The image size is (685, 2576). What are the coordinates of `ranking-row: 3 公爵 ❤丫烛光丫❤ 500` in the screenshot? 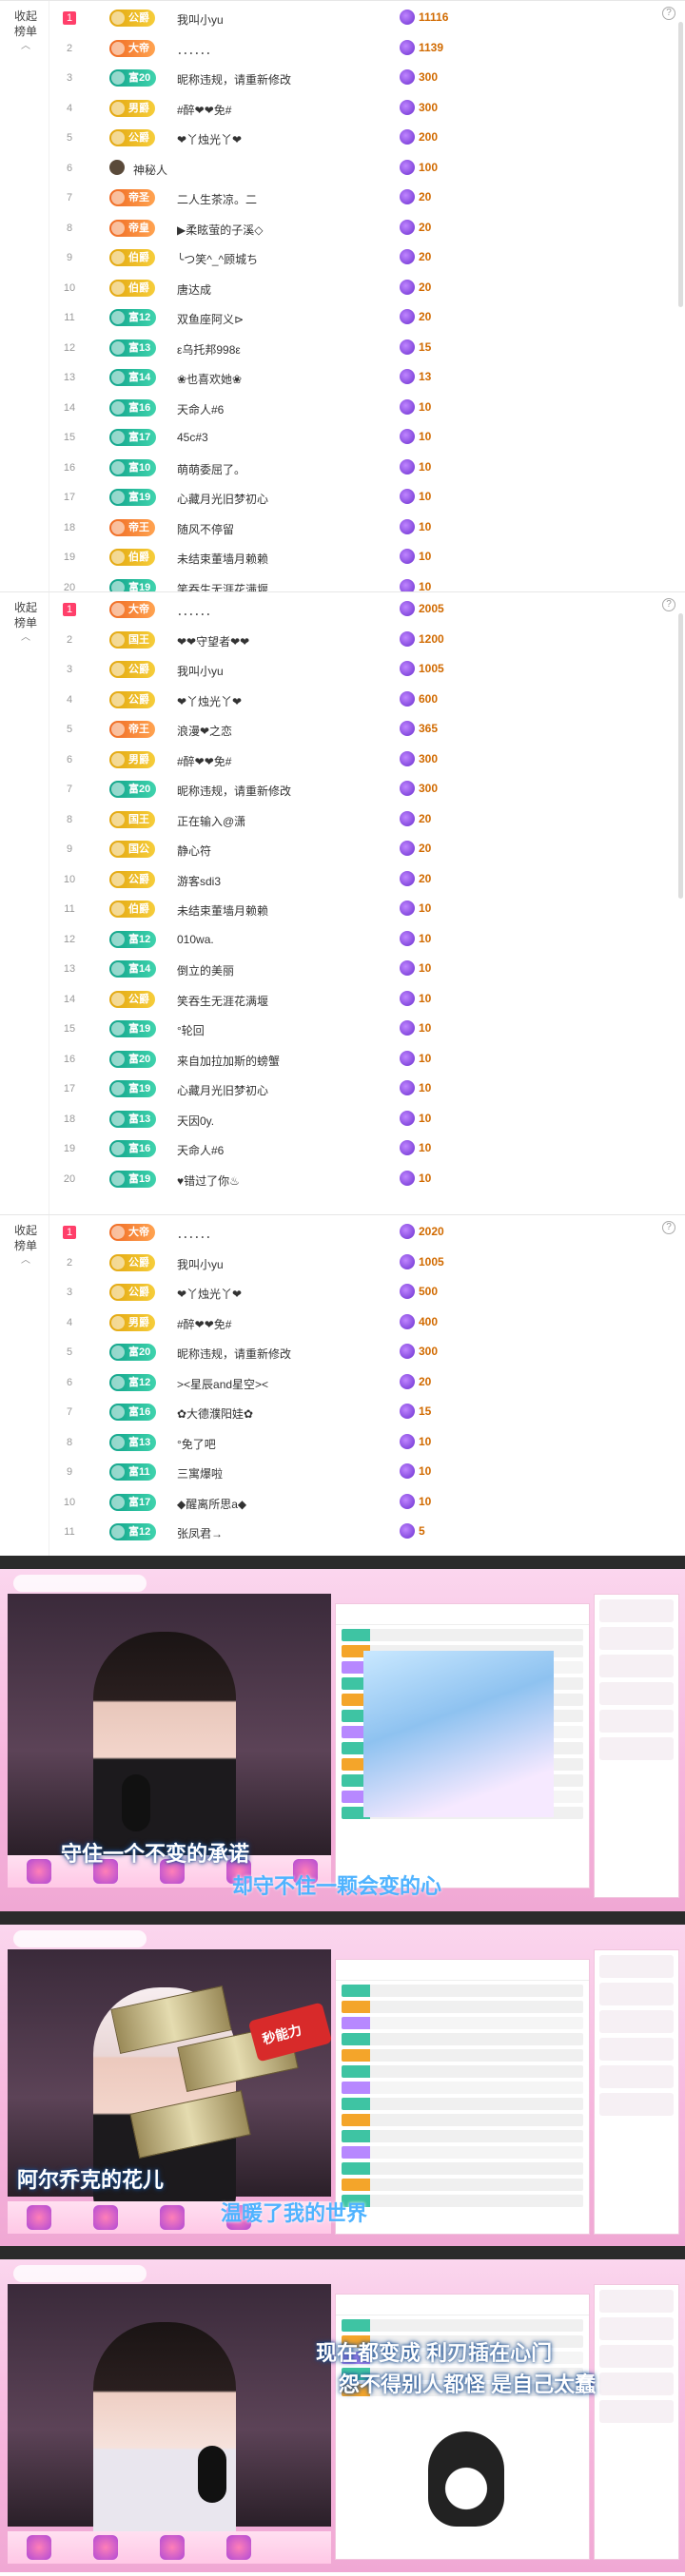 It's located at (361, 1292).